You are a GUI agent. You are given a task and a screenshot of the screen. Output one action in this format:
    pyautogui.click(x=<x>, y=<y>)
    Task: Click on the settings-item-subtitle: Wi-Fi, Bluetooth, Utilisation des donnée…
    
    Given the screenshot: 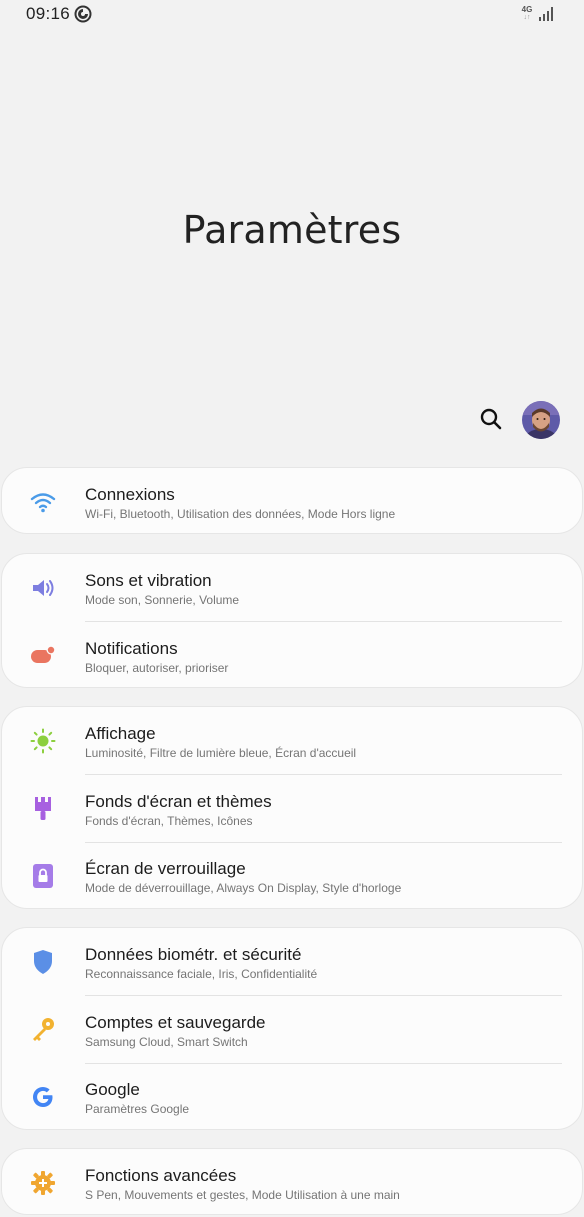 What is the action you would take?
    pyautogui.click(x=240, y=514)
    